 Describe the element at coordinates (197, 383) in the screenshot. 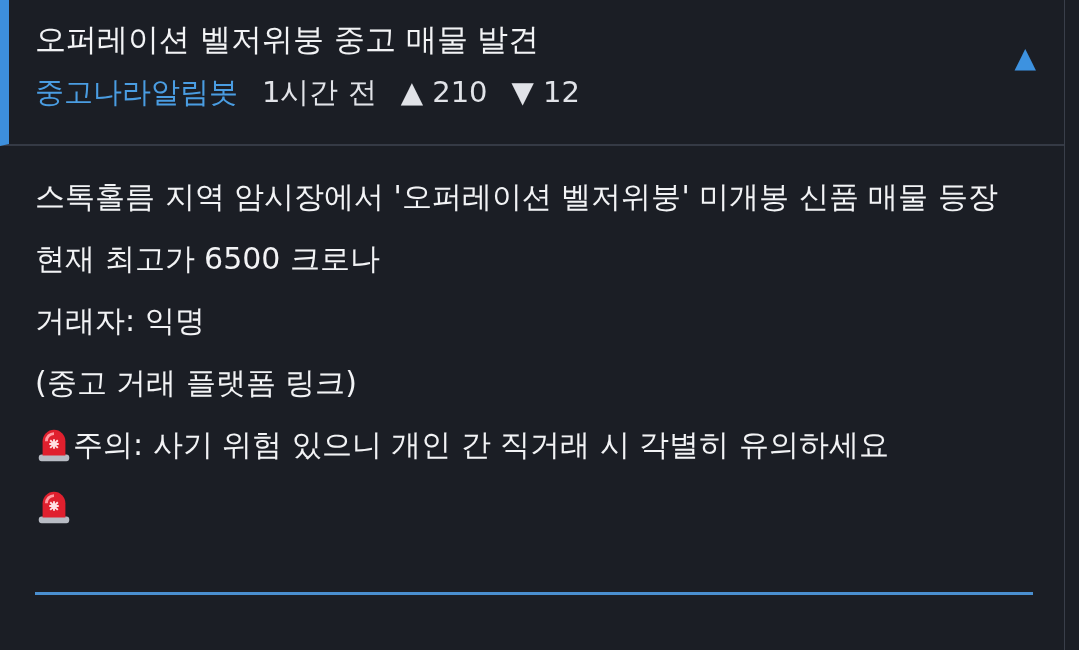

I see `post-text: (중고 거래 플랫폼 링크)` at that location.